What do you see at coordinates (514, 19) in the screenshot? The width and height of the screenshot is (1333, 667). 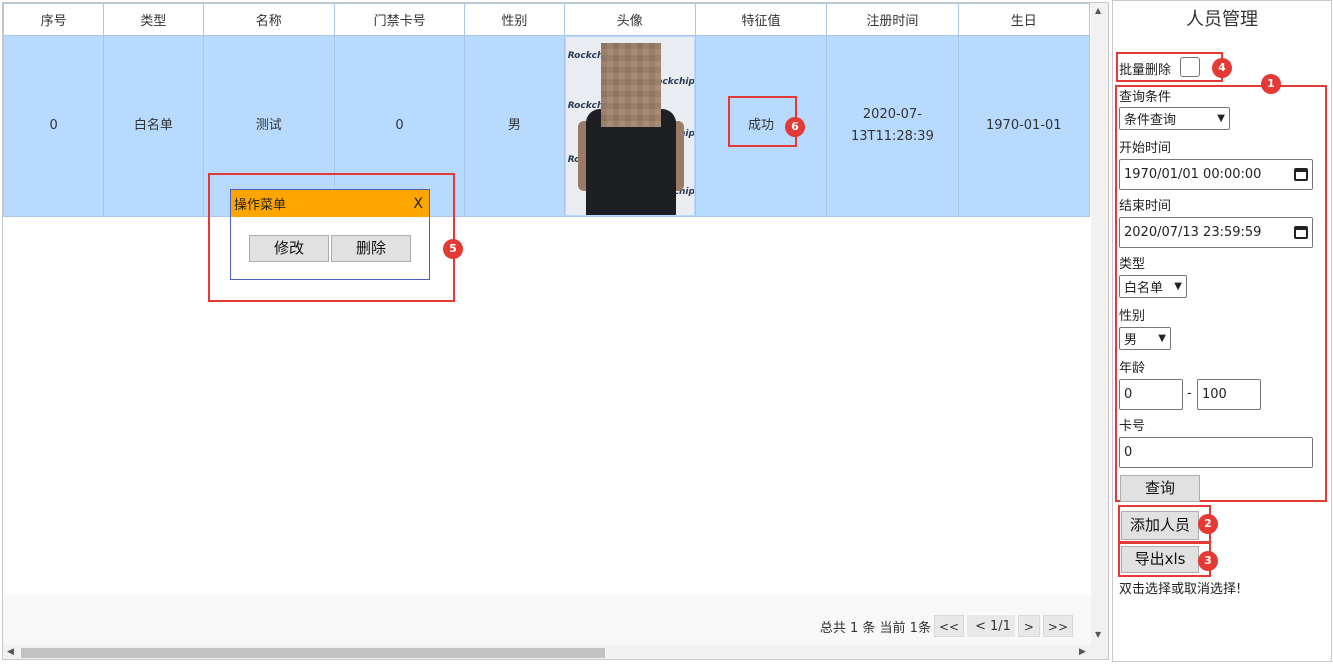 I see `col-header-gender: 性别` at bounding box center [514, 19].